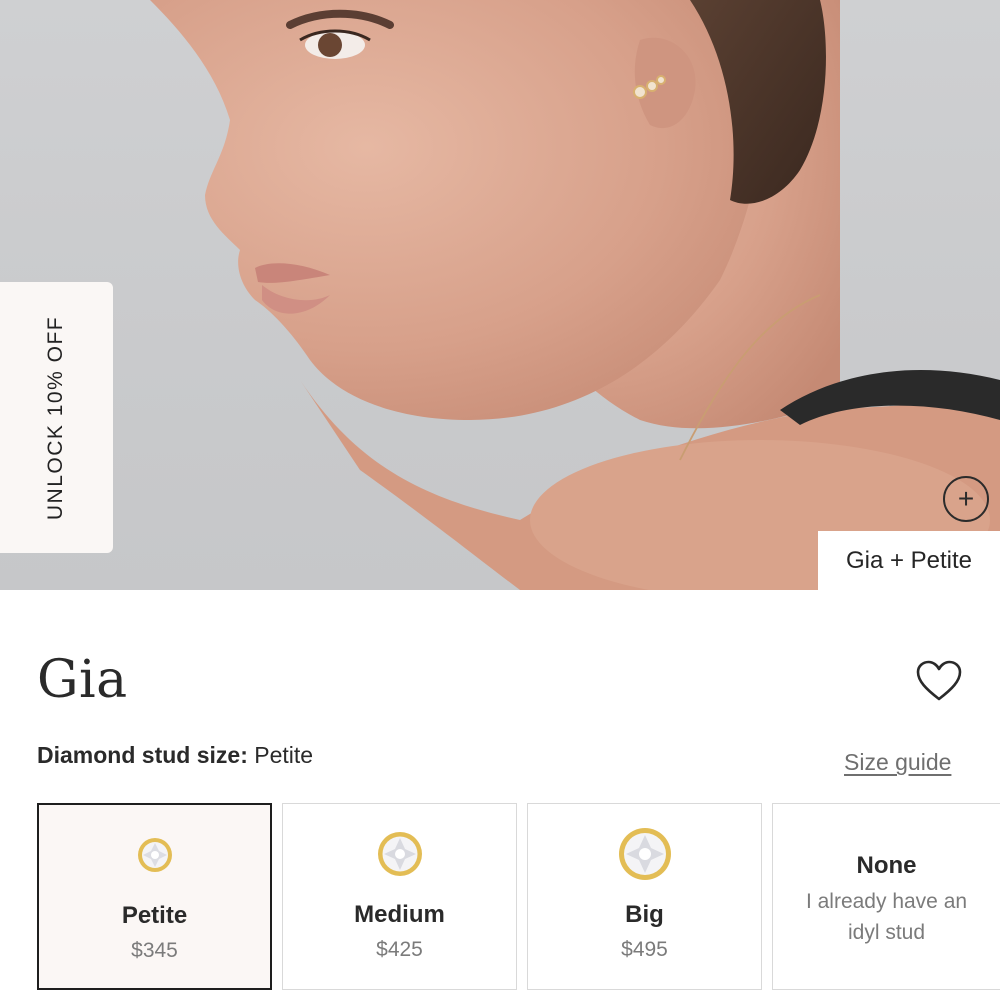  Describe the element at coordinates (886, 865) in the screenshot. I see `option-name: None` at that location.